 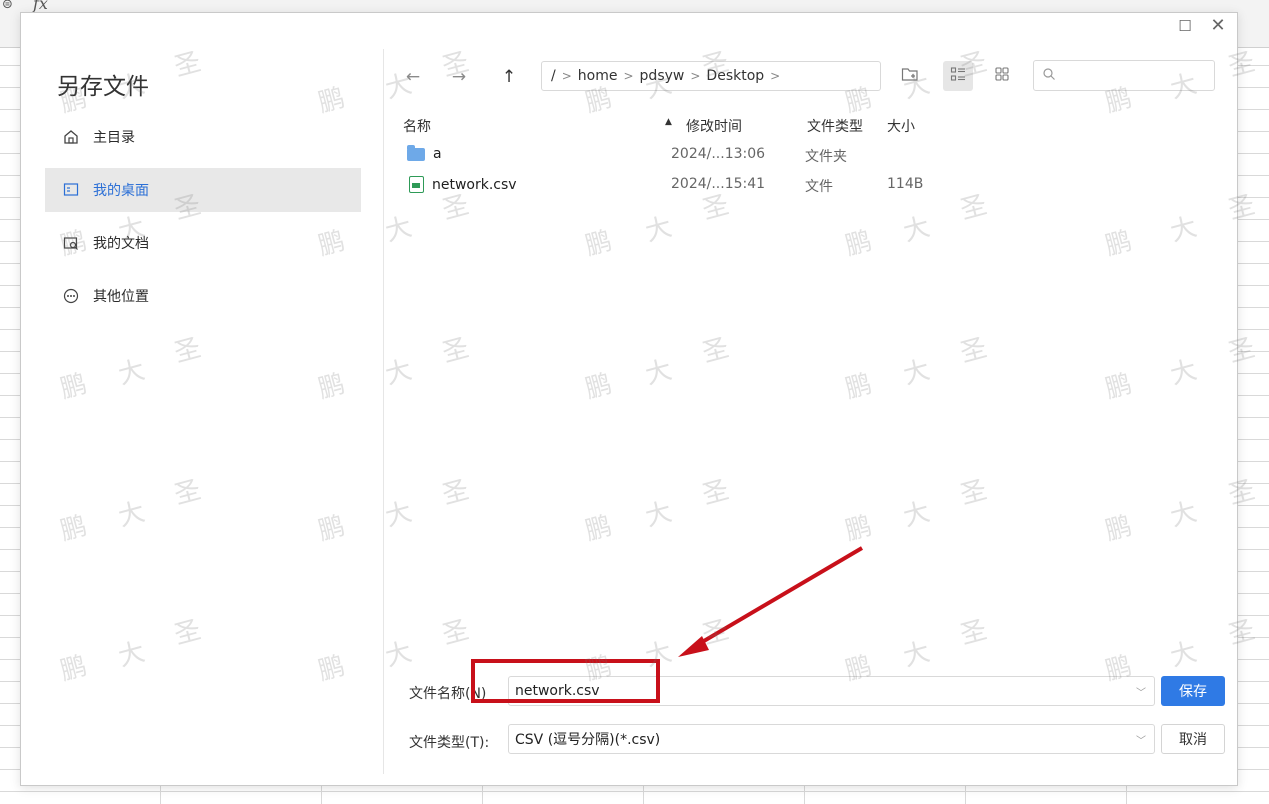 I want to click on up-button: ↑, so click(x=509, y=77).